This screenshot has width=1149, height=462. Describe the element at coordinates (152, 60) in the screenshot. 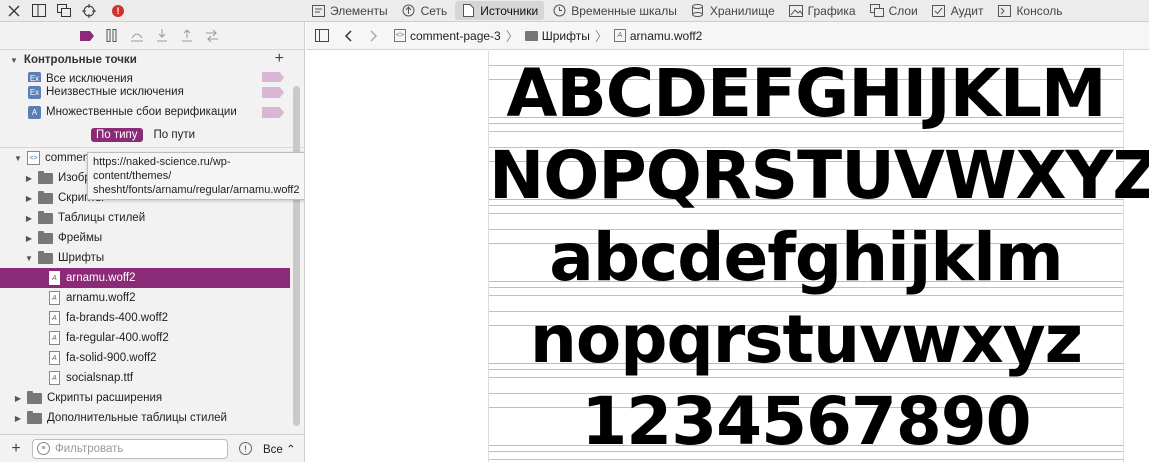

I see `breakpoints-header: ▼ Контрольные точки +` at that location.